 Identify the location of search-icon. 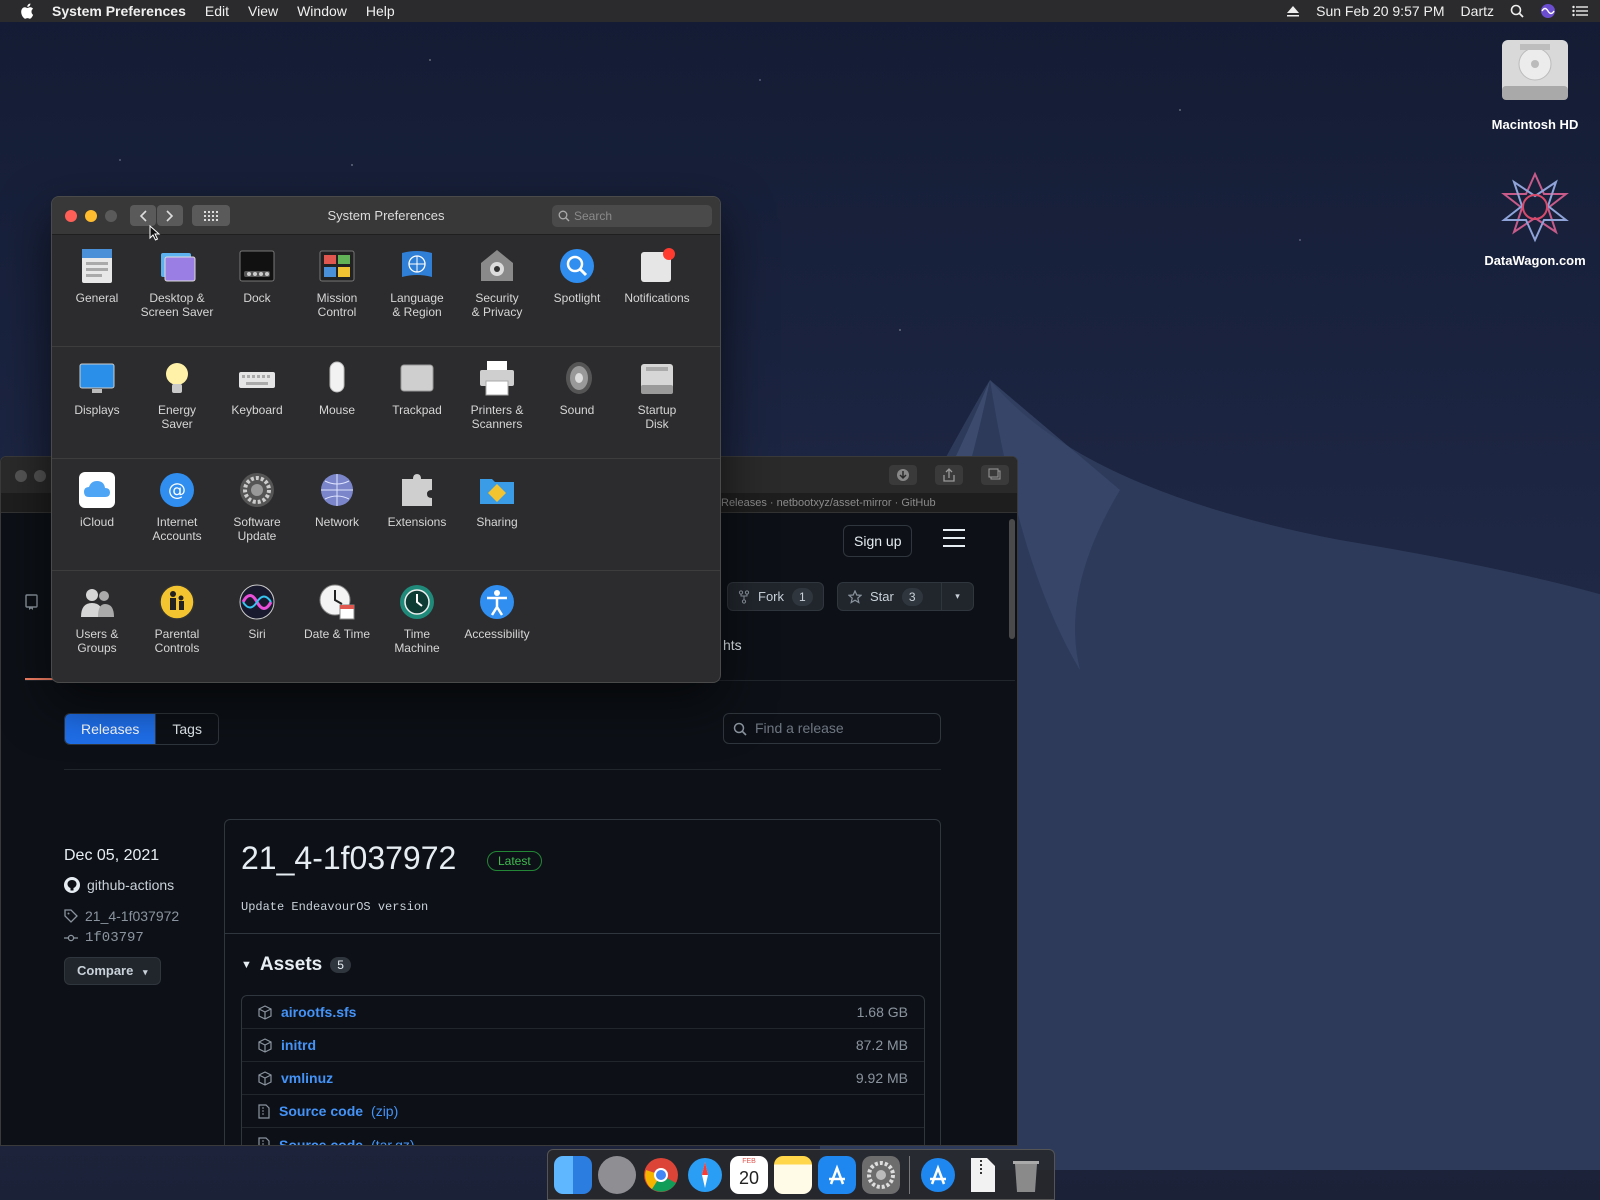
(564, 216).